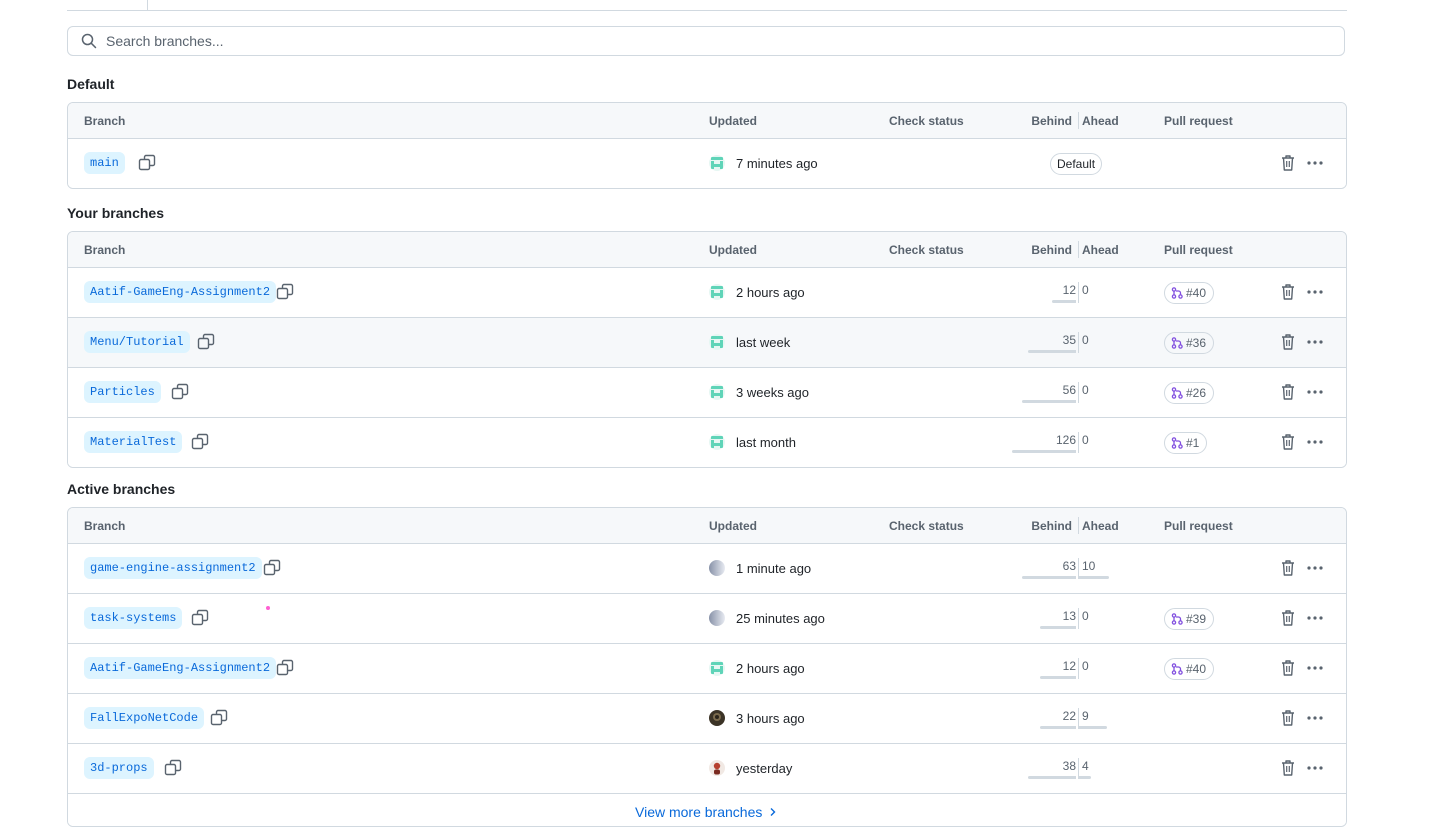  I want to click on table-row: 3d-props yesterday 38 4, so click(707, 769).